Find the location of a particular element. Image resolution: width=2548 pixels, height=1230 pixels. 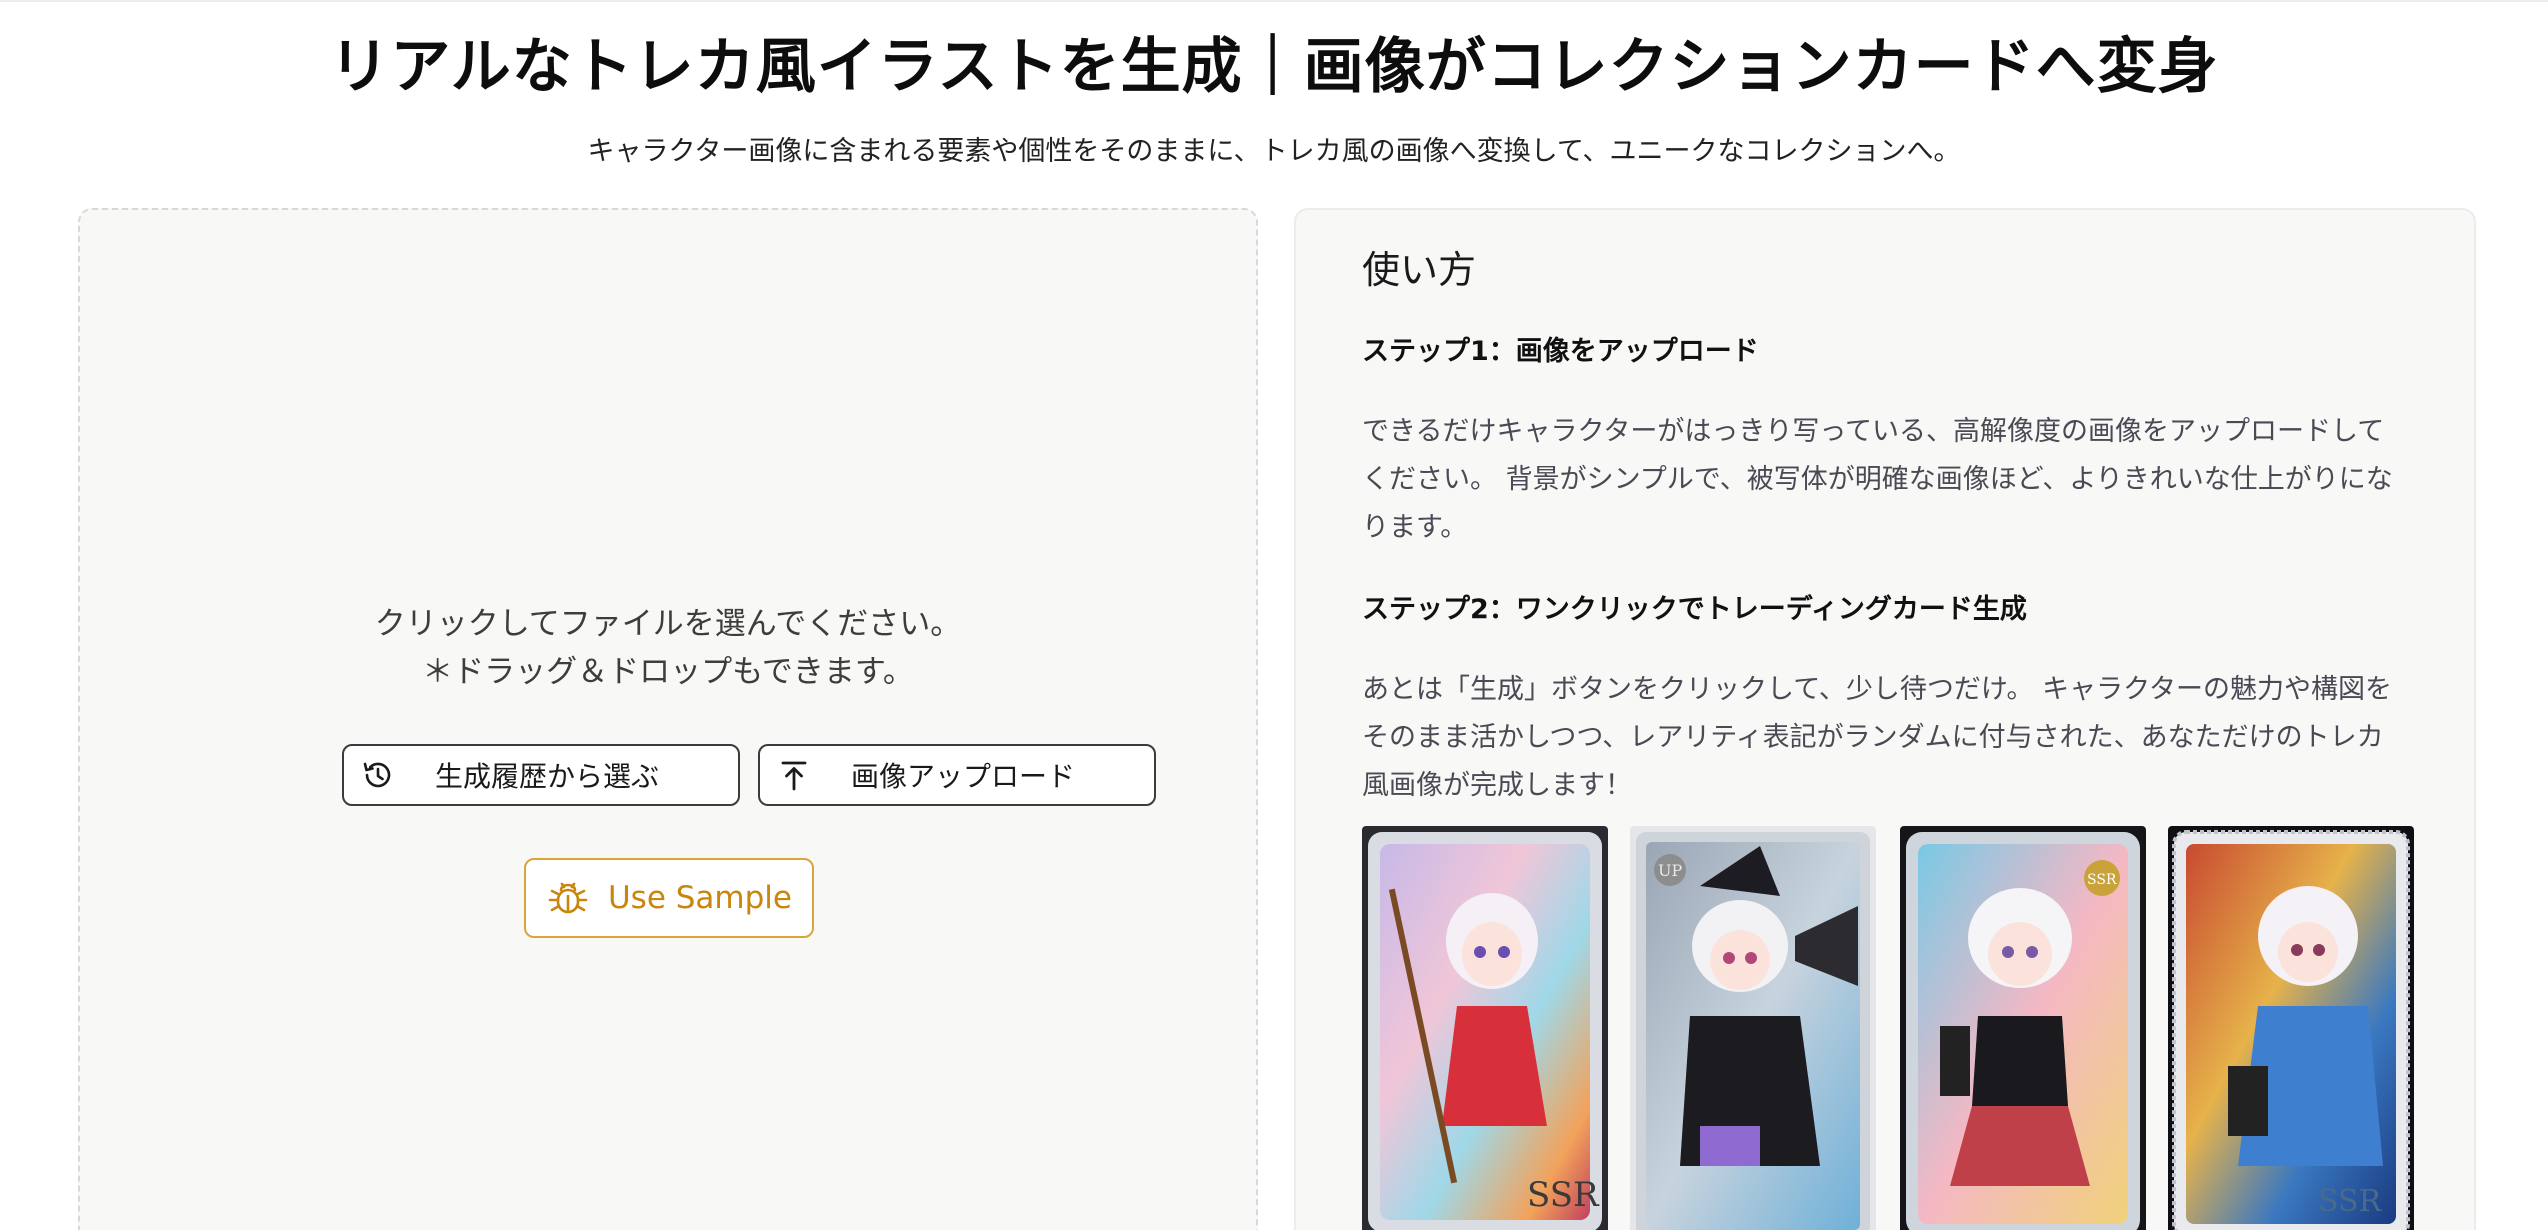

upload-image-label: 画像アップロード is located at coordinates (962, 776).